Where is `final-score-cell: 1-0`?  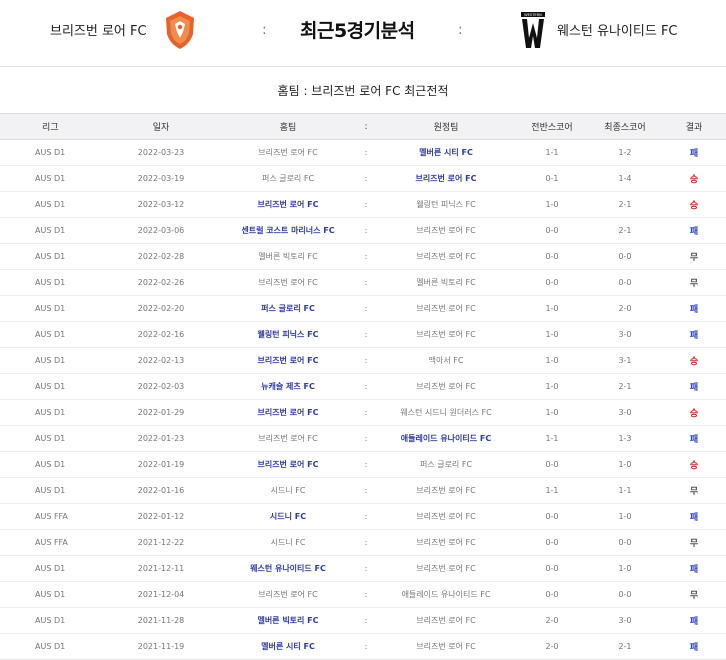
final-score-cell: 1-0 is located at coordinates (625, 464).